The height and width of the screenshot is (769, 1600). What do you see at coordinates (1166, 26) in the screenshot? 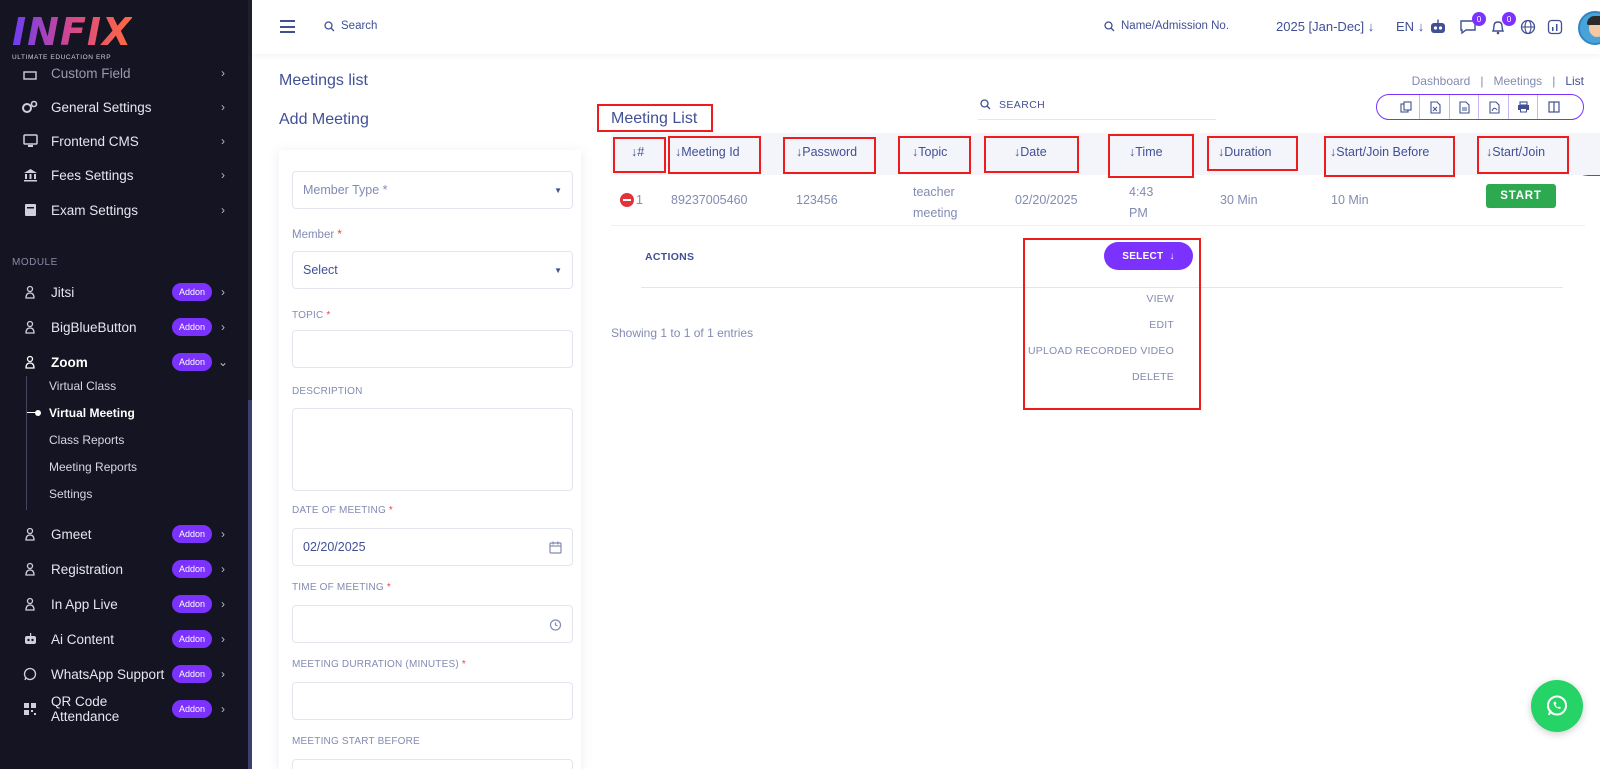
I see `student-search: Name/Admission No.` at bounding box center [1166, 26].